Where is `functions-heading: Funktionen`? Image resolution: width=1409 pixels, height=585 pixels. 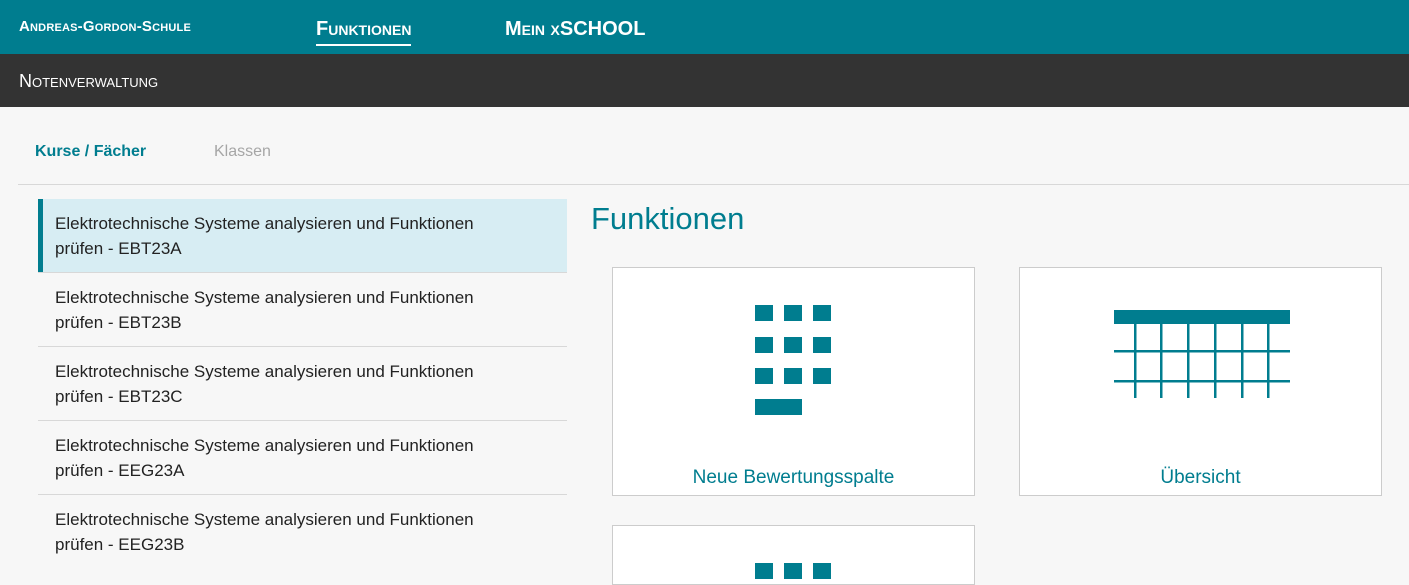
functions-heading: Funktionen is located at coordinates (668, 218).